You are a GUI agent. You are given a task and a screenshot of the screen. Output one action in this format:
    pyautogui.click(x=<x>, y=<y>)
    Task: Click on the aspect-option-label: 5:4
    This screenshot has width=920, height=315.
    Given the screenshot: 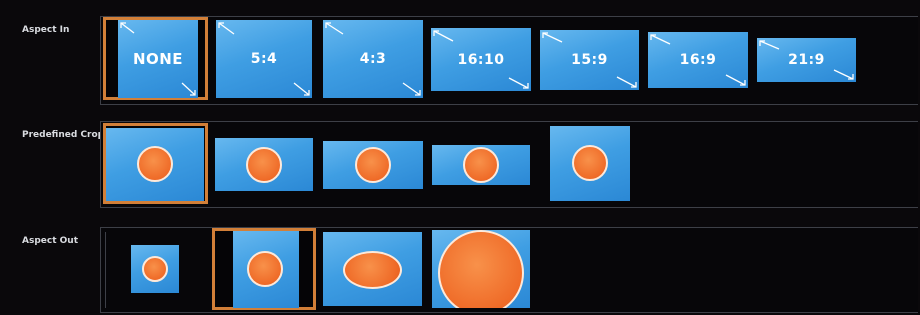 What is the action you would take?
    pyautogui.click(x=264, y=59)
    